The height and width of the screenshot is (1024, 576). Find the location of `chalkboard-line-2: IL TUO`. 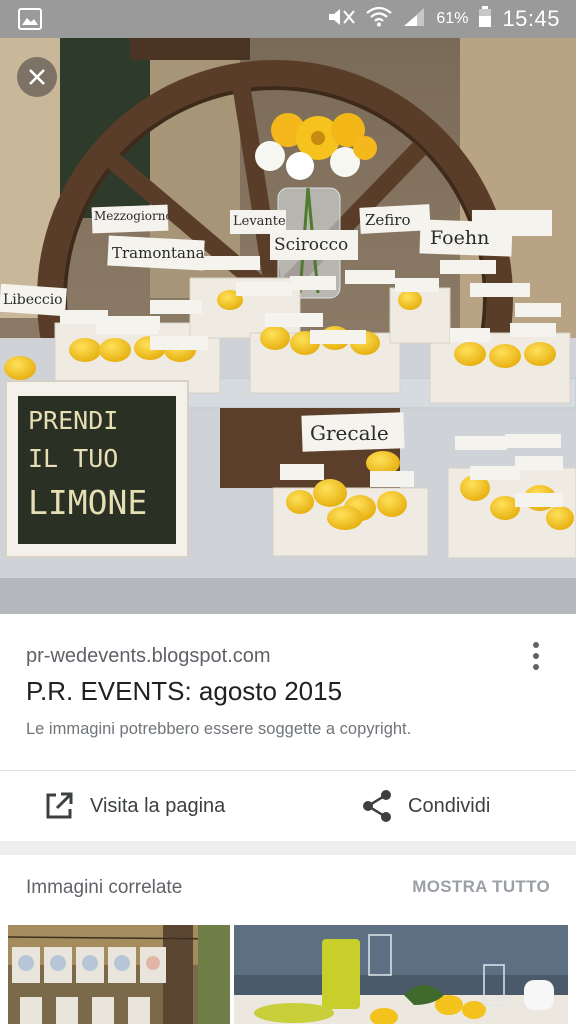

chalkboard-line-2: IL TUO is located at coordinates (73, 458).